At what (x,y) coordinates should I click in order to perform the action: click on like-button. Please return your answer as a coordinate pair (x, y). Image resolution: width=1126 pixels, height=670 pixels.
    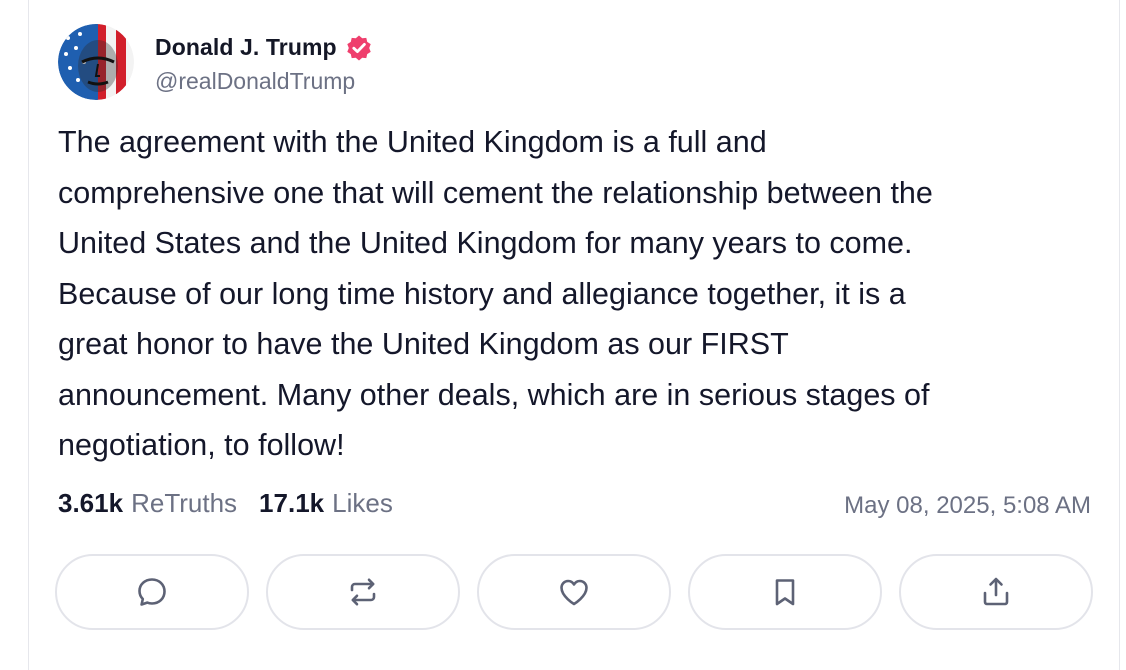
    Looking at the image, I should click on (574, 592).